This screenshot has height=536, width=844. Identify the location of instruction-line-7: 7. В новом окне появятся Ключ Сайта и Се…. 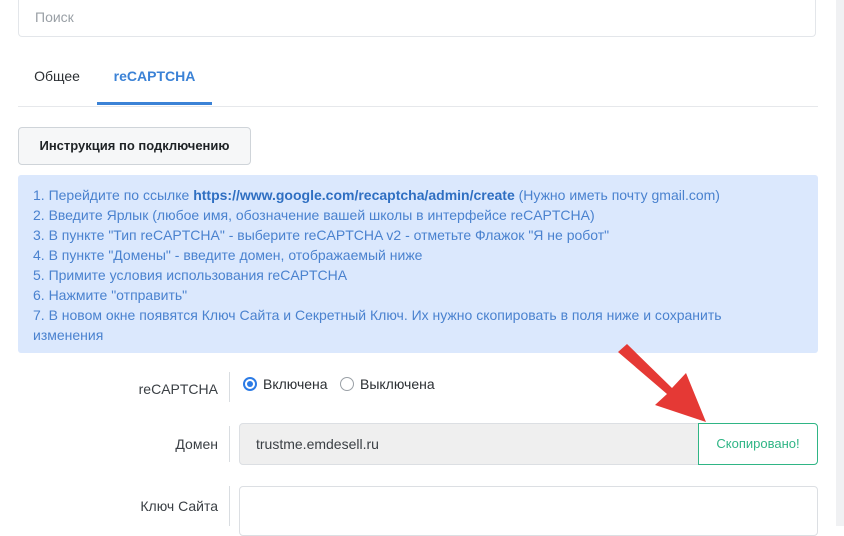
(377, 315).